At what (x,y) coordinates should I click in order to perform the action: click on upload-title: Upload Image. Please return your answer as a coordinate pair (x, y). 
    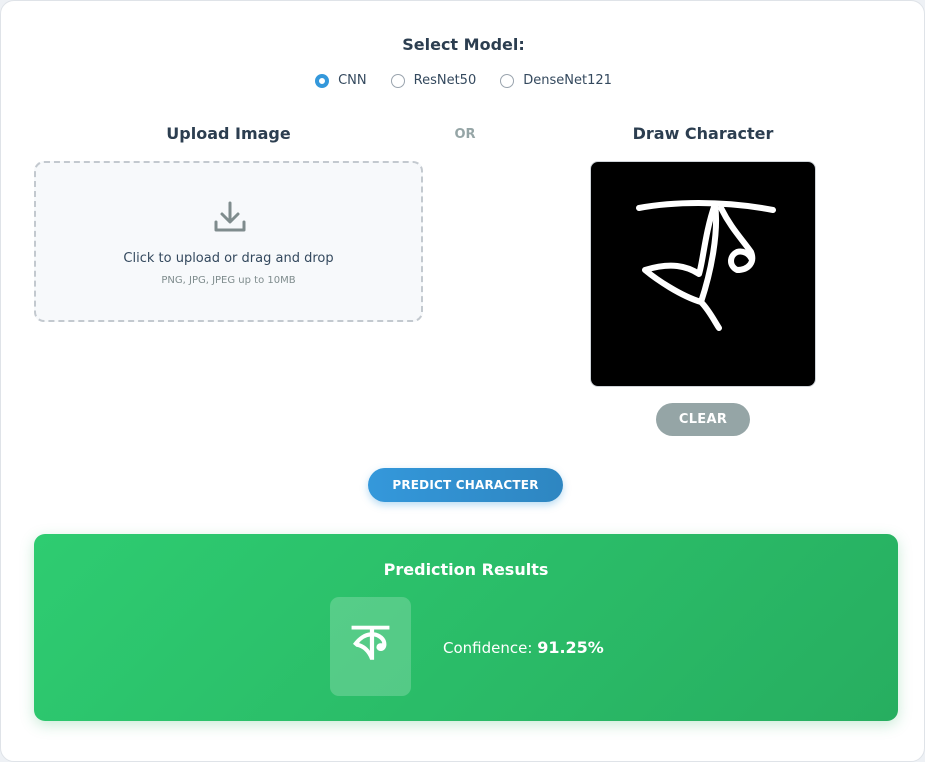
    Looking at the image, I should click on (228, 133).